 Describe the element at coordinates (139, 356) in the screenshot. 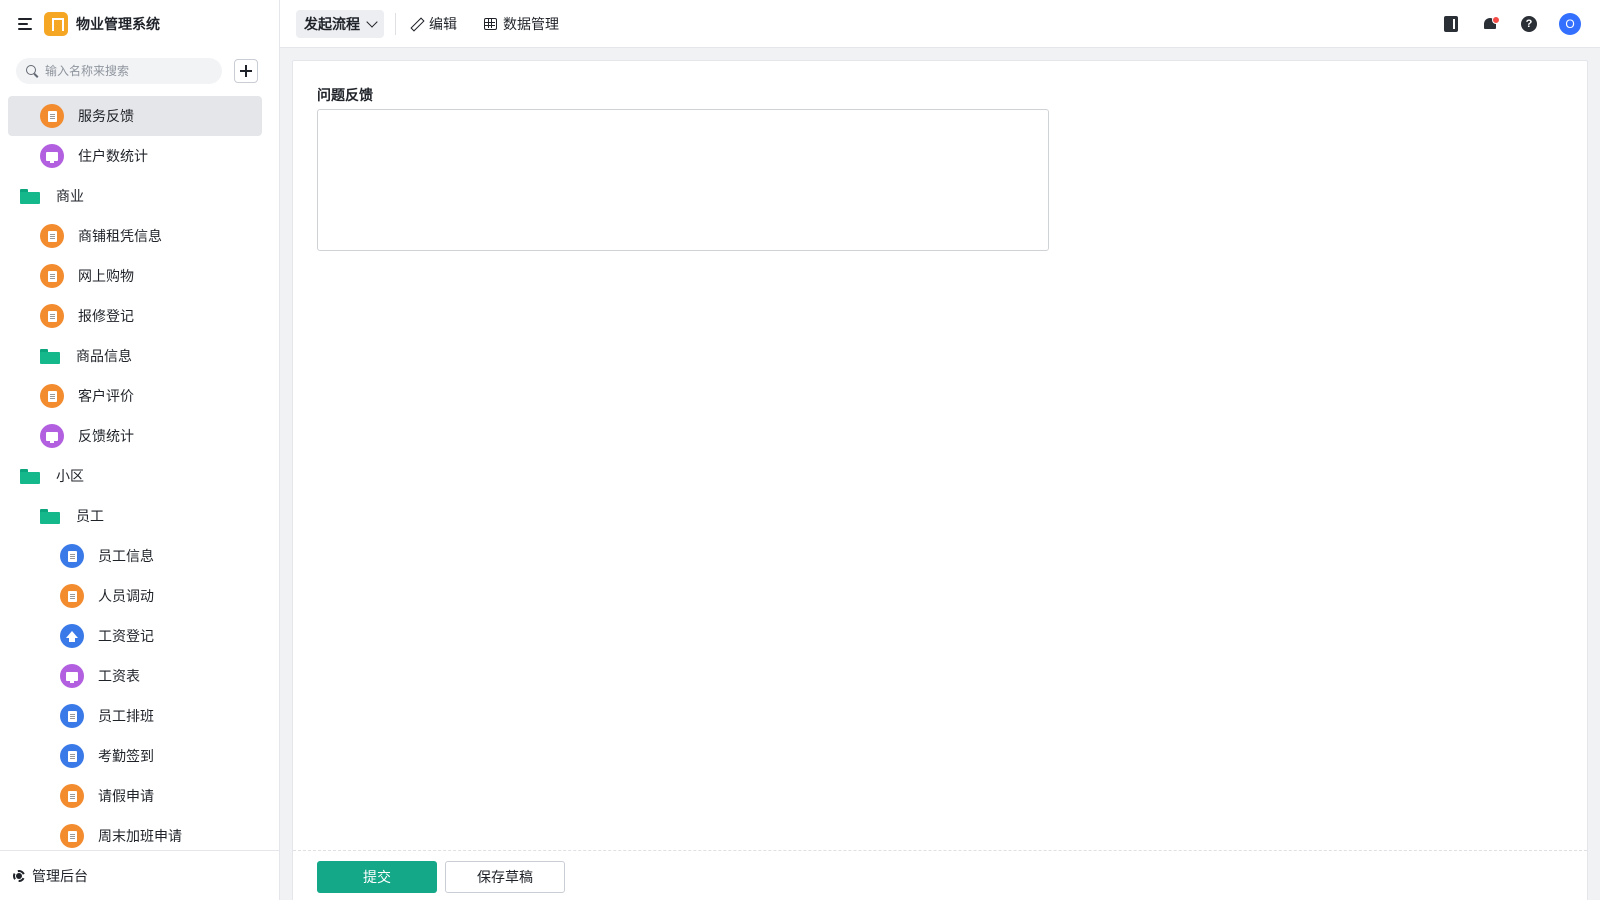

I see `sidebar-item: 商品信息` at that location.